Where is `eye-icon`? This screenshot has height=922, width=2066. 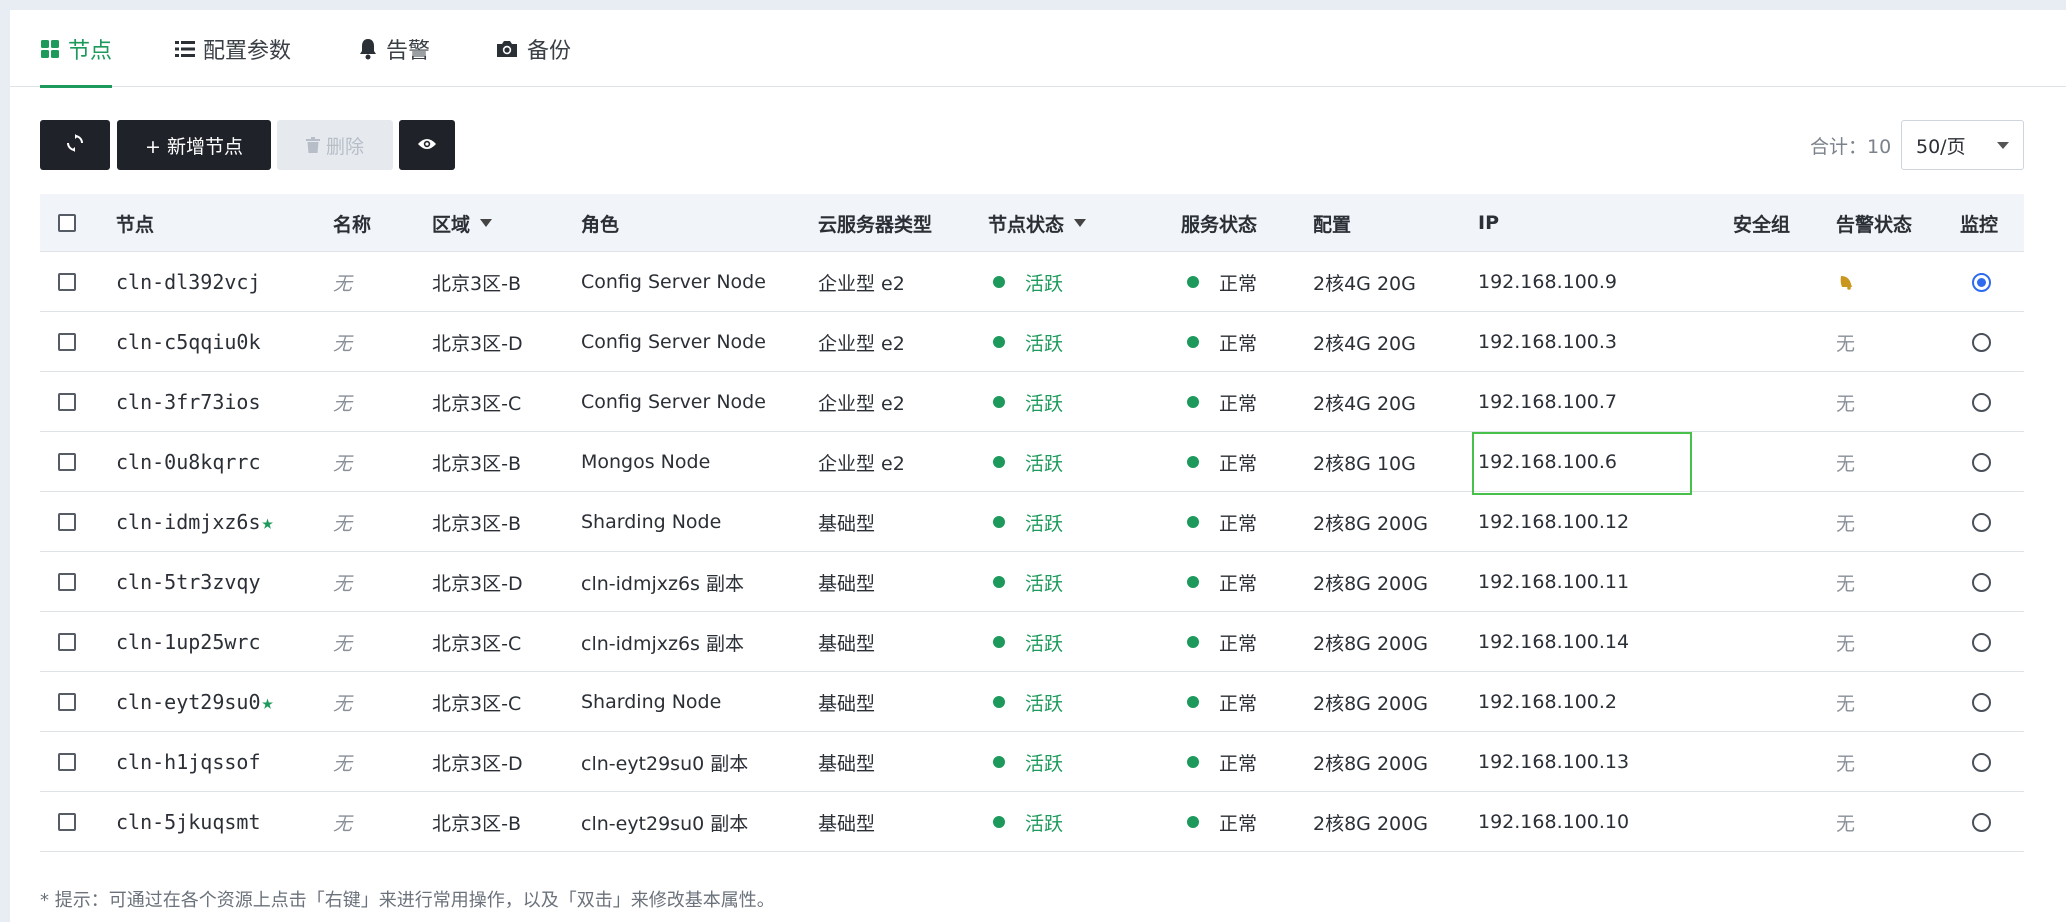 eye-icon is located at coordinates (427, 145).